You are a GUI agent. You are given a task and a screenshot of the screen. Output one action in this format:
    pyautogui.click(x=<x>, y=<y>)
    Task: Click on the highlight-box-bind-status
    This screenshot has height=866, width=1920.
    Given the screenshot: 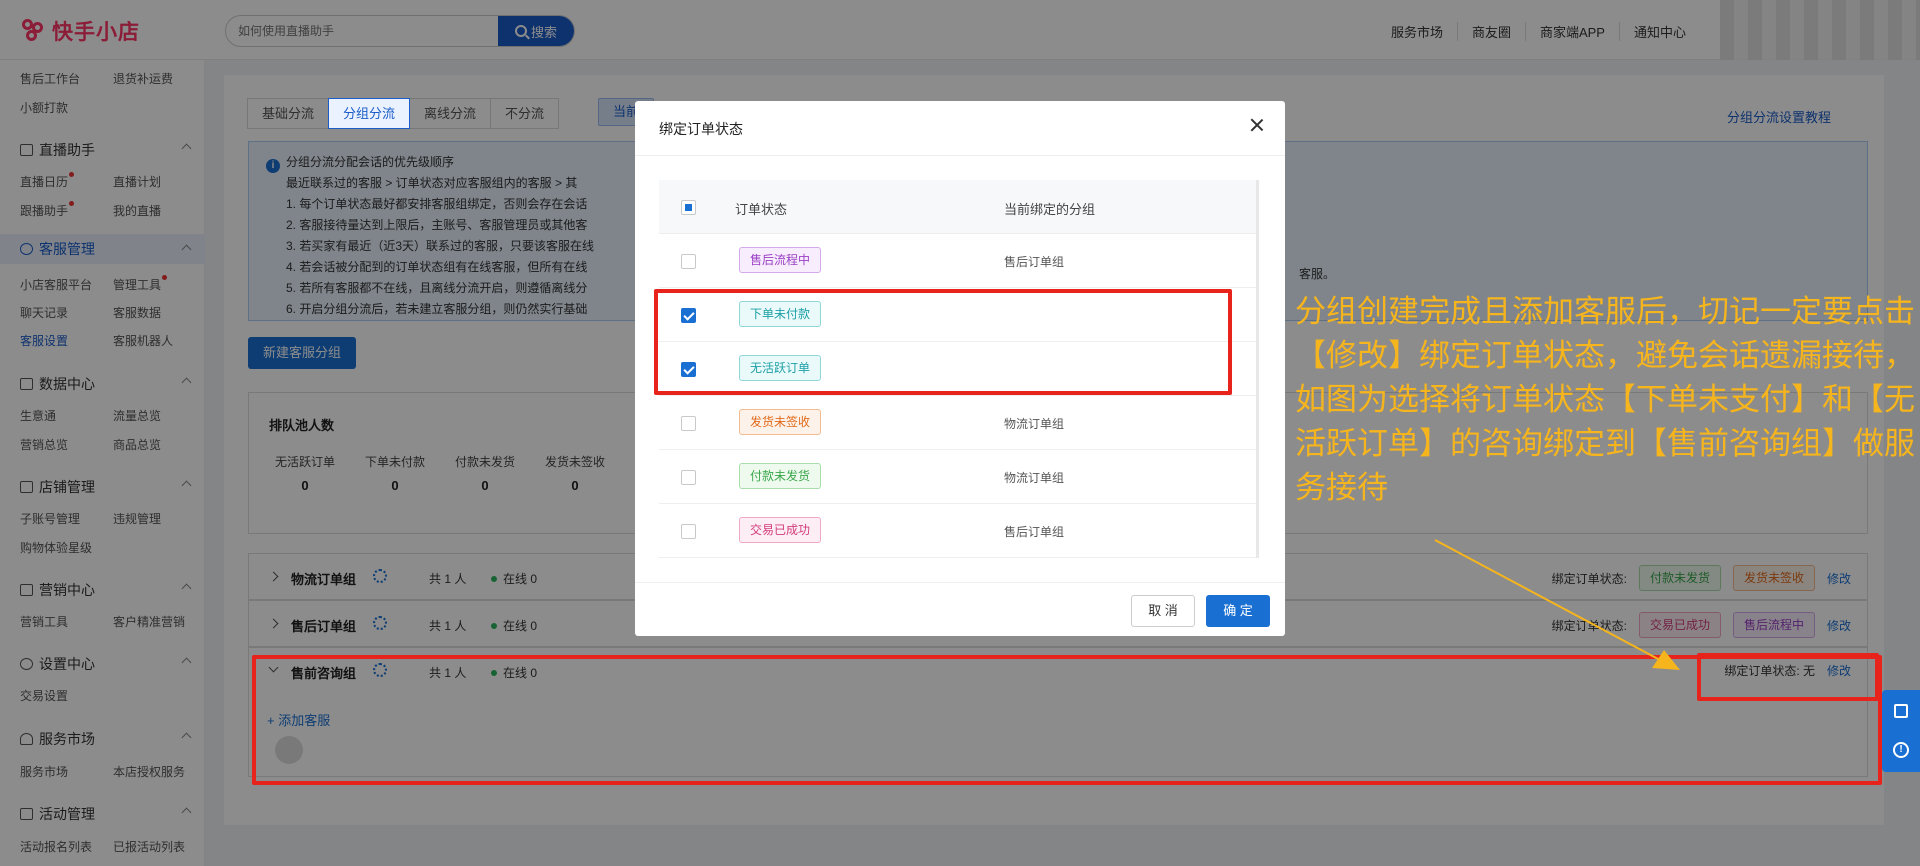 What is the action you would take?
    pyautogui.click(x=1788, y=677)
    